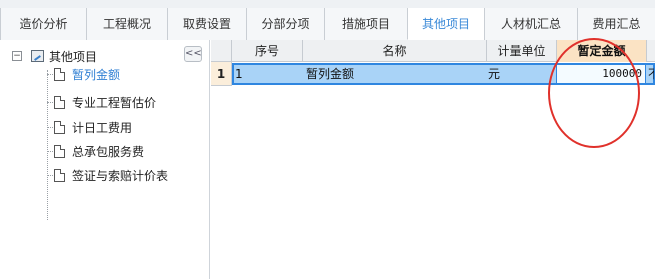 The width and height of the screenshot is (655, 279). I want to click on tab-cost-analysis: 造价分析, so click(43, 24).